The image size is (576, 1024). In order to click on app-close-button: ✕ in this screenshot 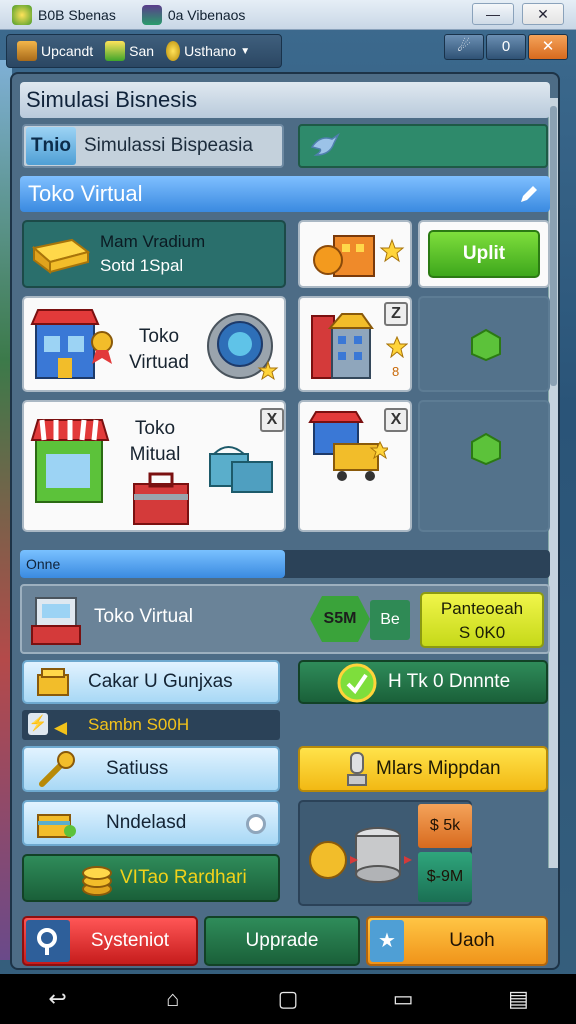, I will do `click(548, 47)`.